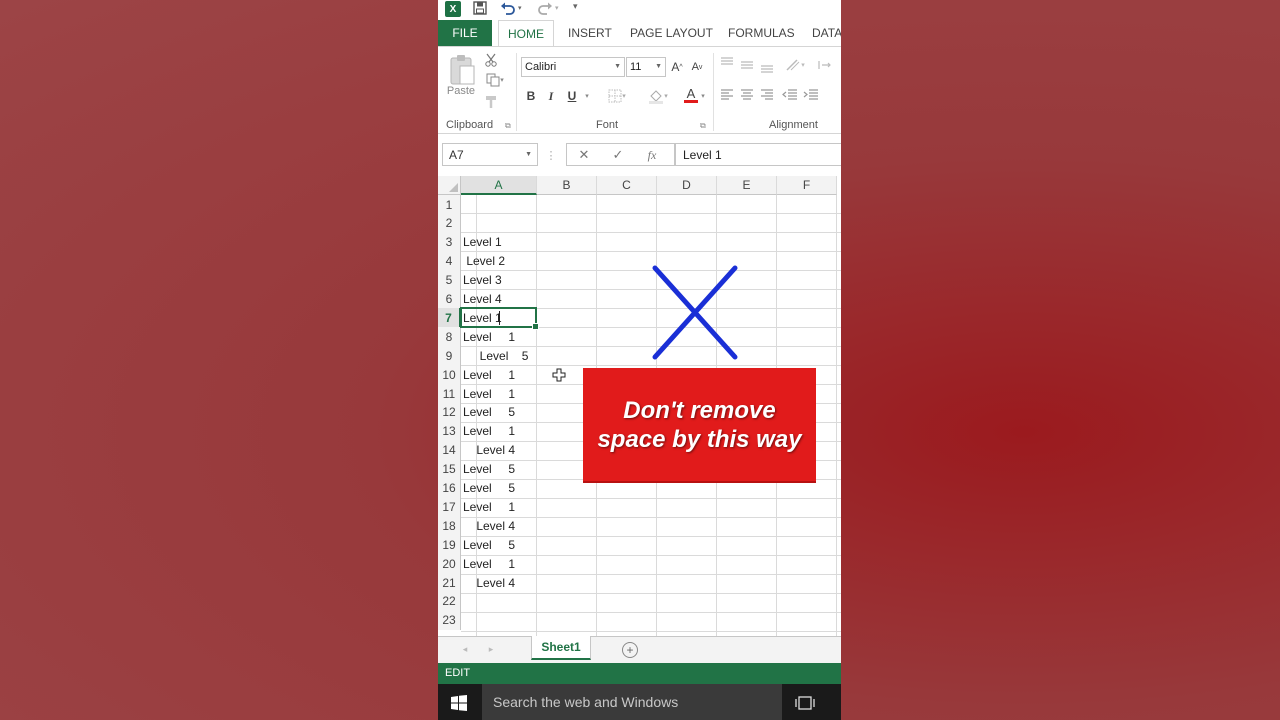 Image resolution: width=1280 pixels, height=720 pixels. What do you see at coordinates (573, 67) in the screenshot?
I see `font-name-select: Calibri ▼` at bounding box center [573, 67].